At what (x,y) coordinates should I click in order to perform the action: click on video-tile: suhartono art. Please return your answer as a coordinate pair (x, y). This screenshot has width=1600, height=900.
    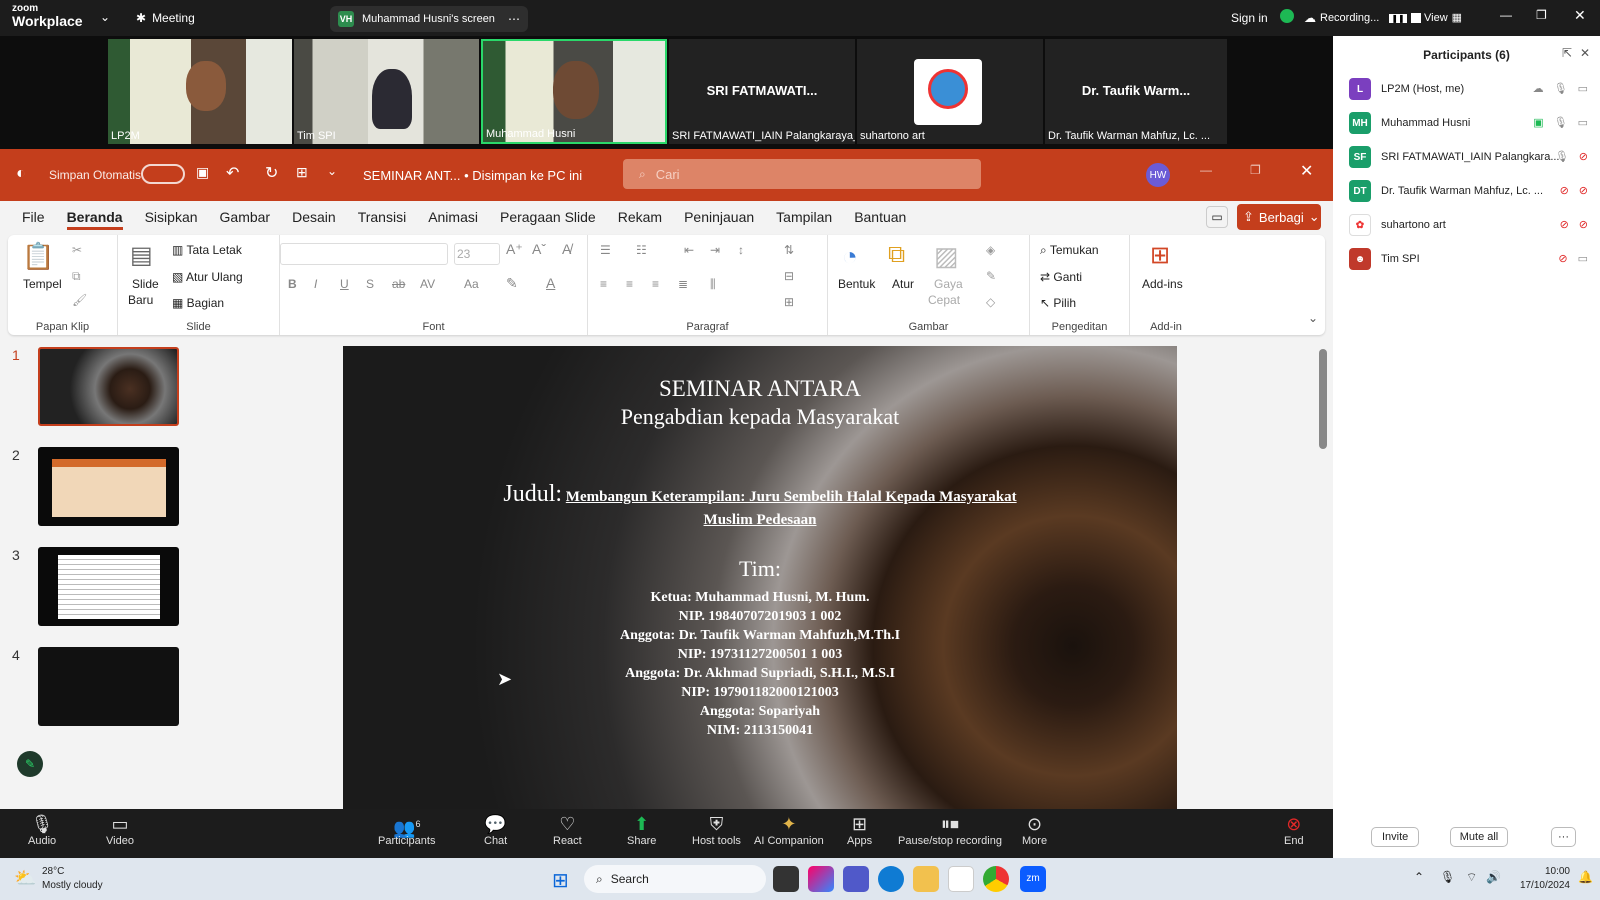
    Looking at the image, I should click on (950, 91).